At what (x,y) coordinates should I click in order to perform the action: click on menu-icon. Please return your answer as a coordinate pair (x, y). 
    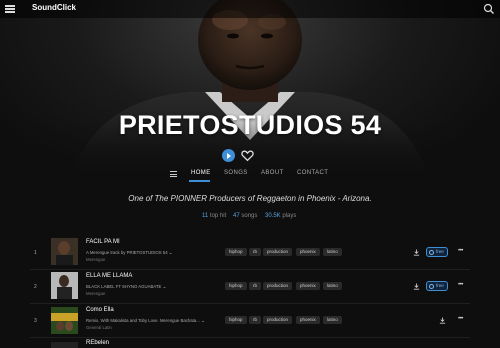
    Looking at the image, I should click on (173, 174).